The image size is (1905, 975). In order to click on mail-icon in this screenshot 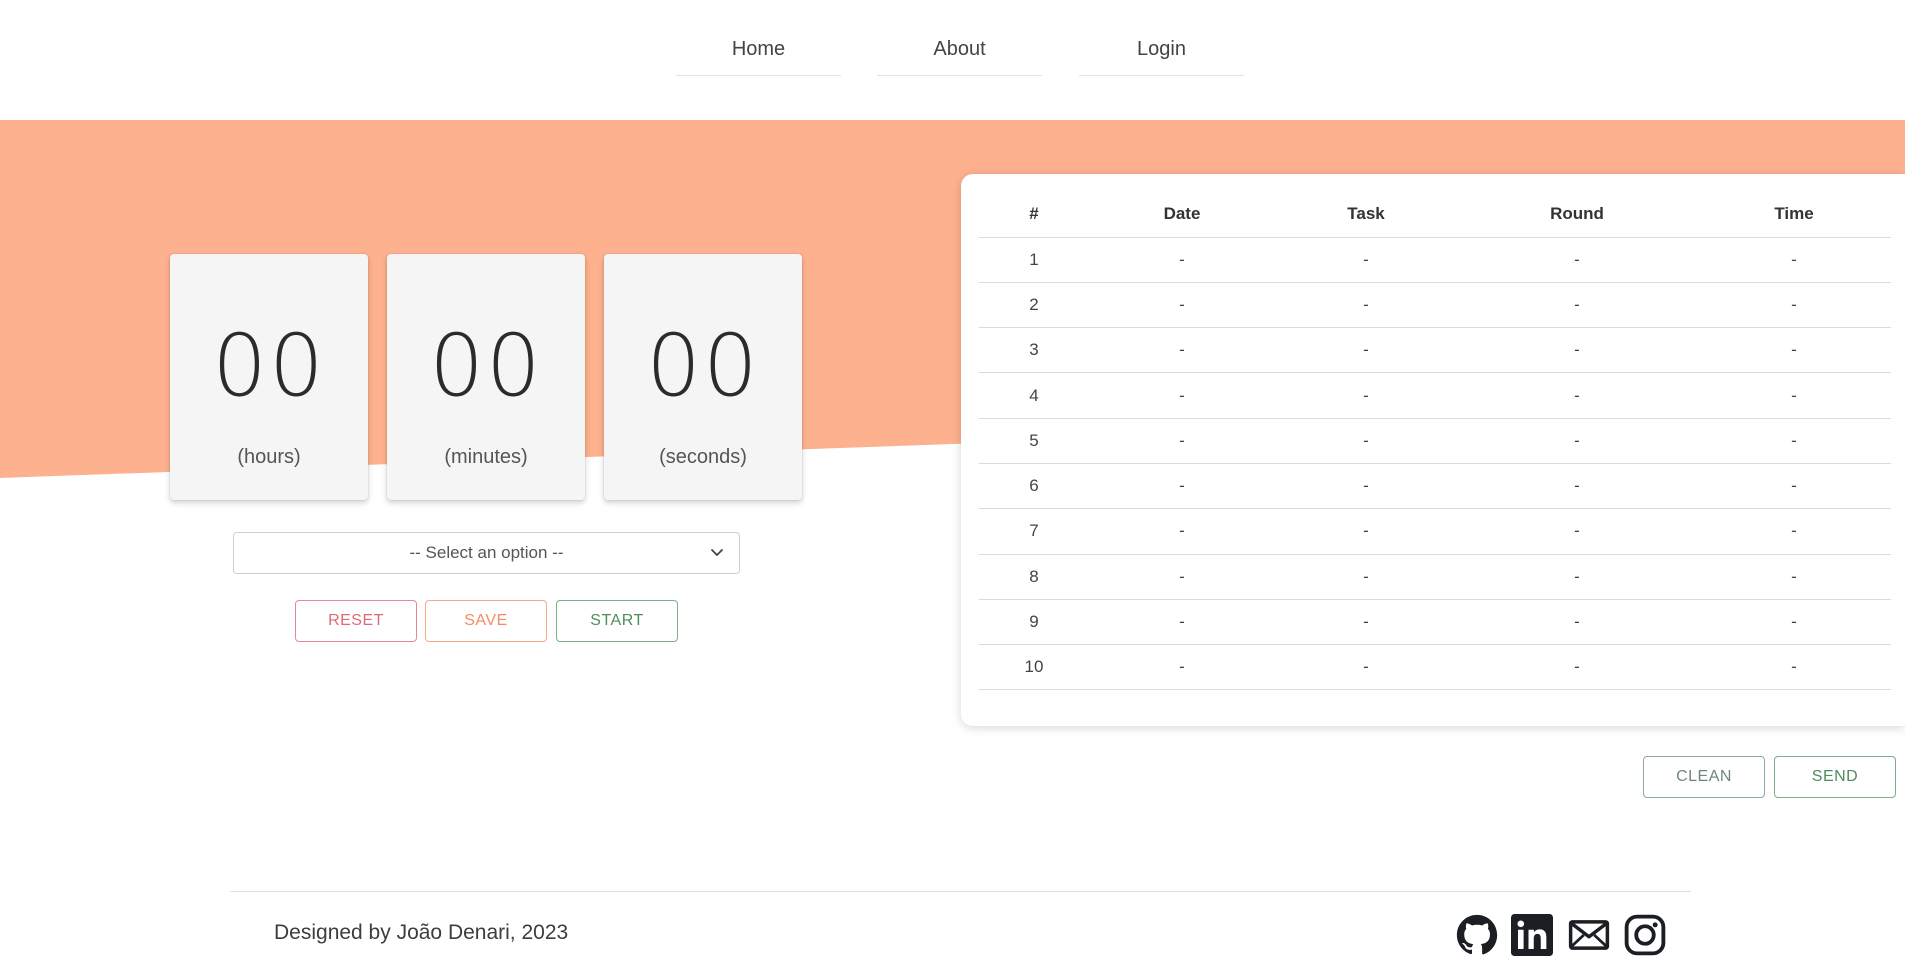, I will do `click(1589, 935)`.